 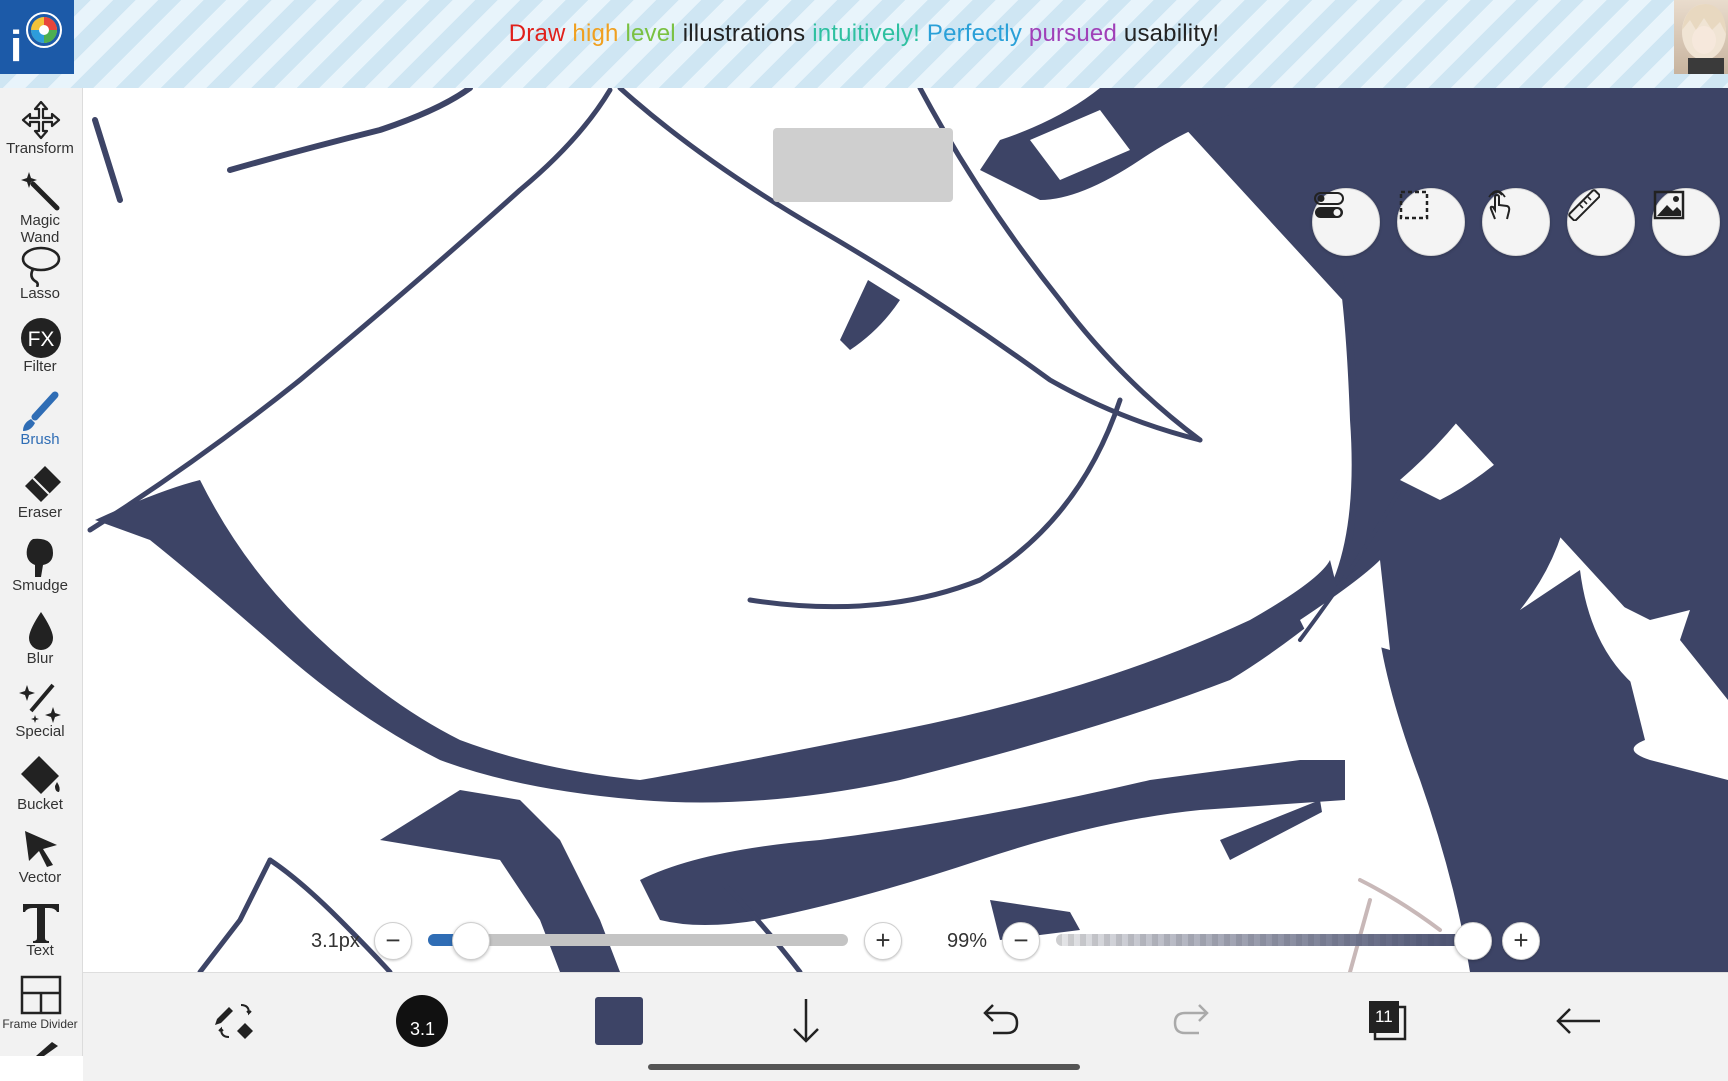 I want to click on layers-button: 11, so click(x=1385, y=1021).